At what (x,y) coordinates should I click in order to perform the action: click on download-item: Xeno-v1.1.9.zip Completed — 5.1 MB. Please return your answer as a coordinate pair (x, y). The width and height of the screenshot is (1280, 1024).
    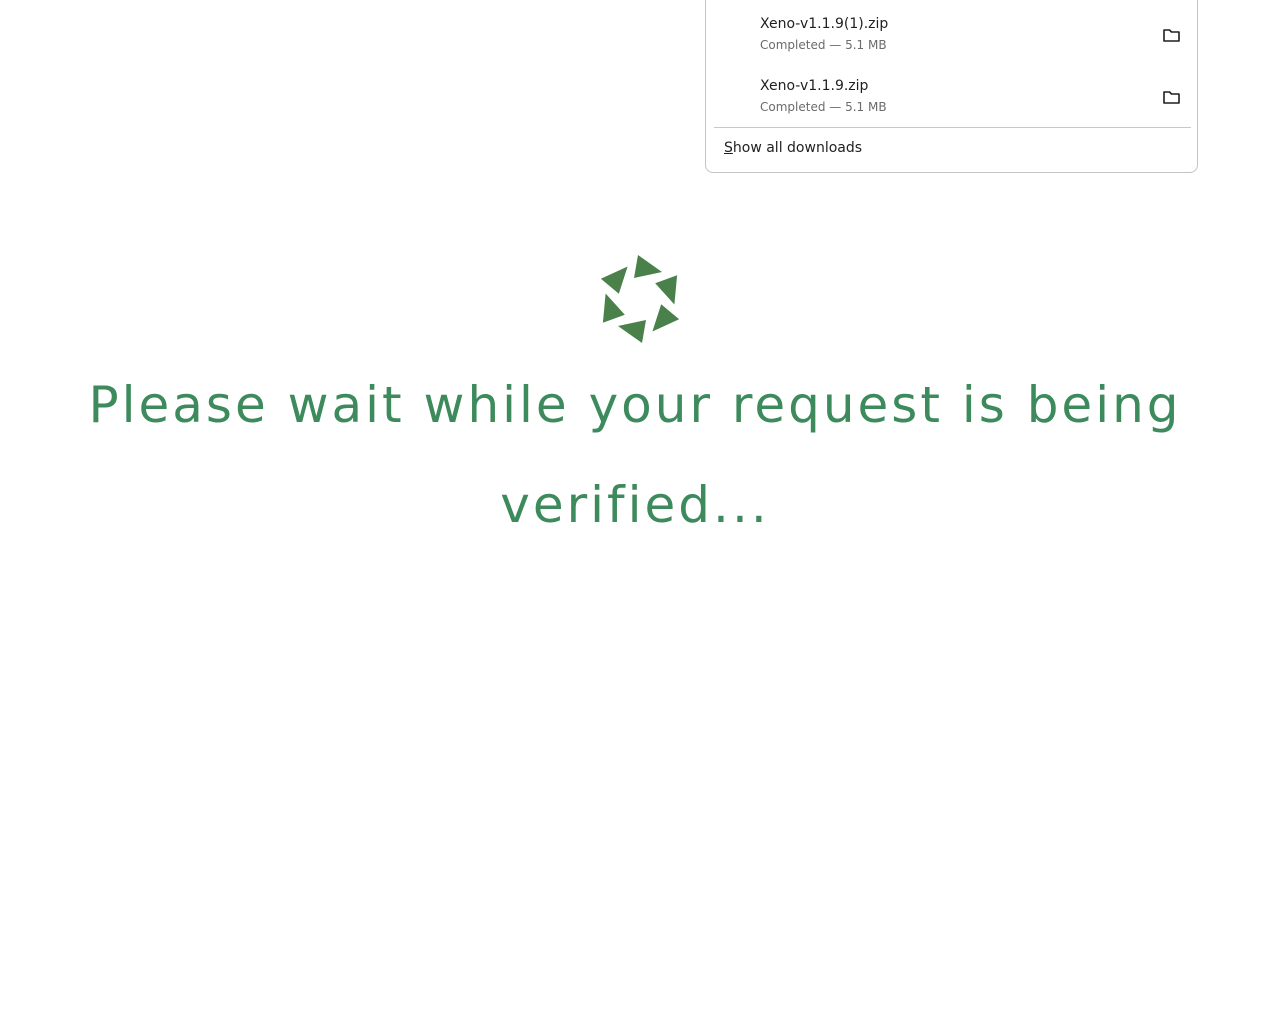
    Looking at the image, I should click on (951, 98).